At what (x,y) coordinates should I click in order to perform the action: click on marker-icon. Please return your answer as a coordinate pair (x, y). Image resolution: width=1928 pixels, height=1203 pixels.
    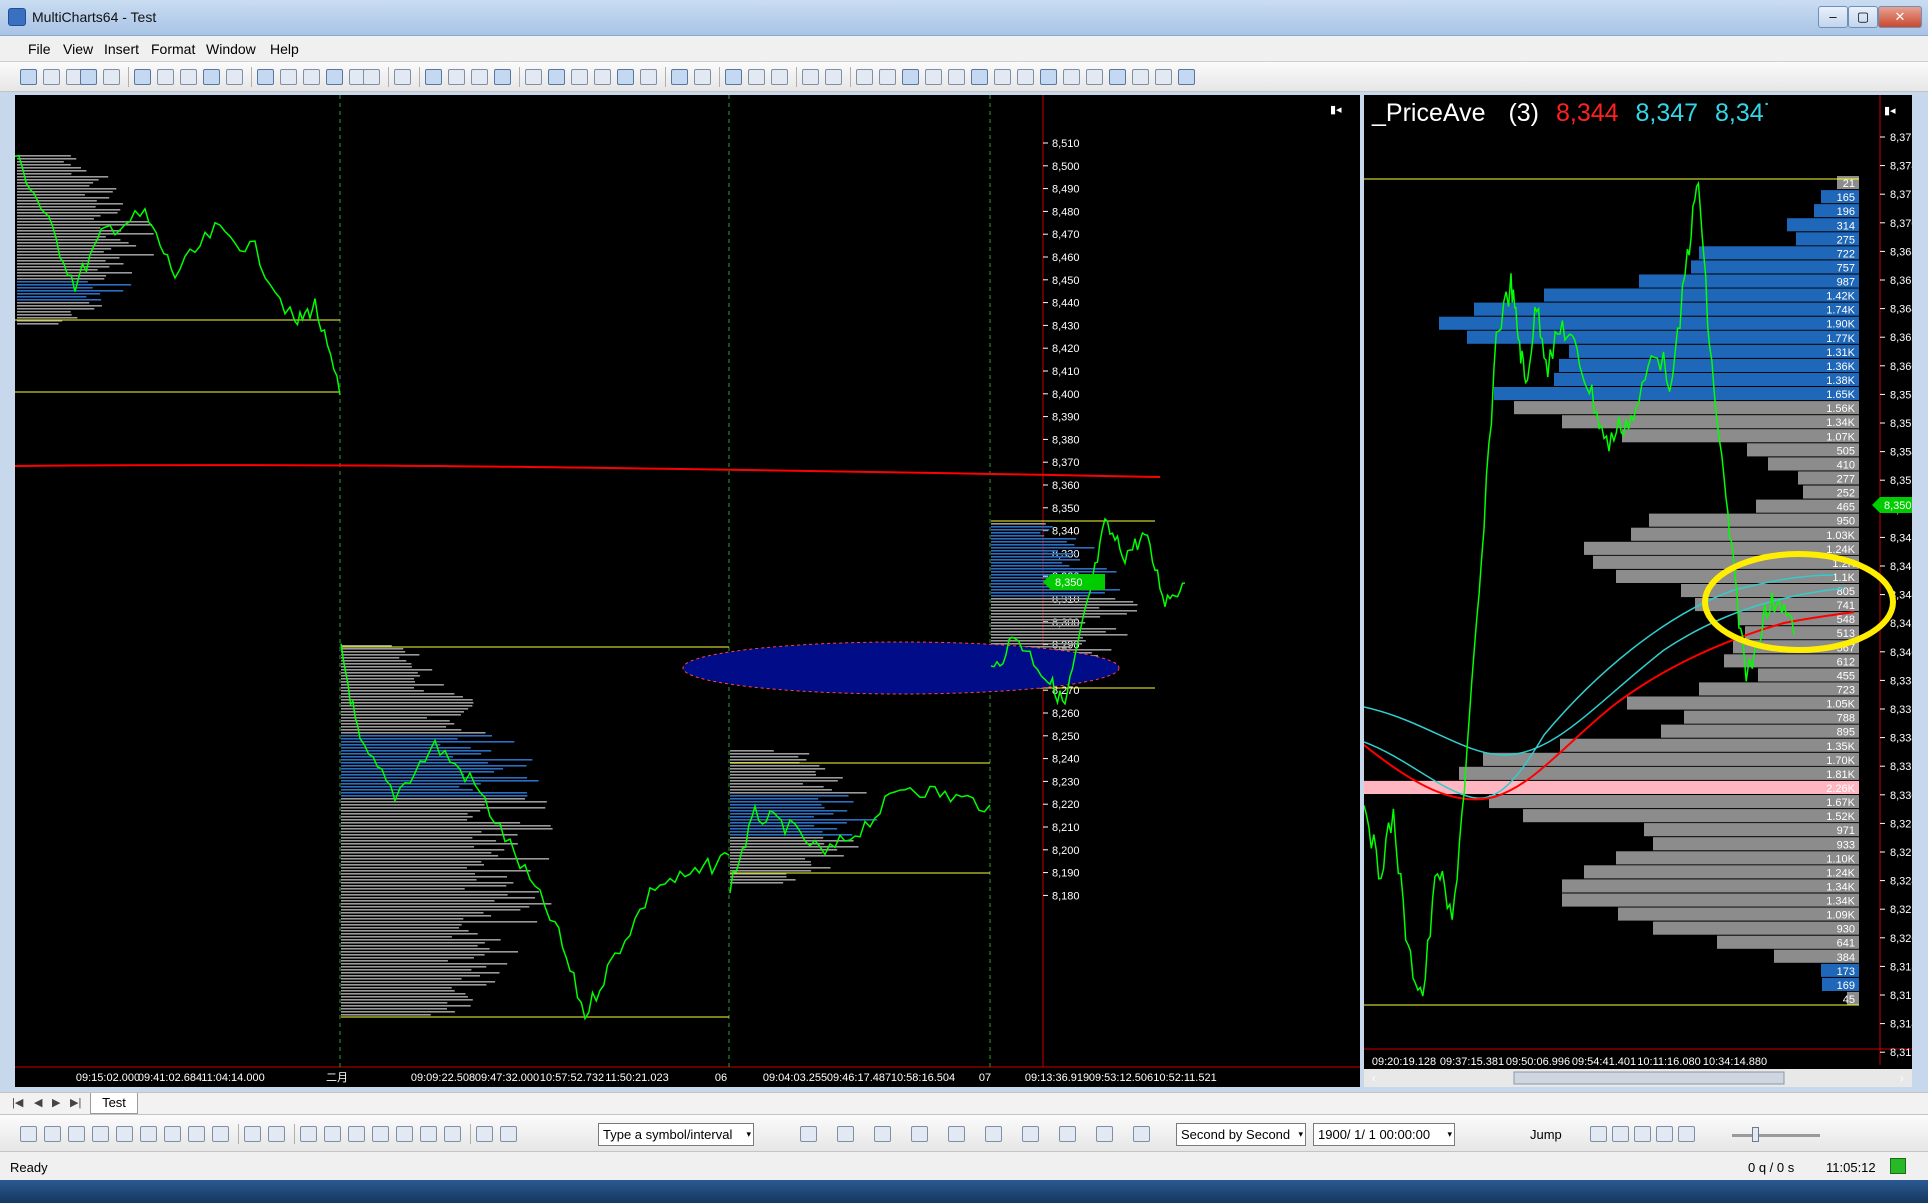
    Looking at the image, I should click on (956, 77).